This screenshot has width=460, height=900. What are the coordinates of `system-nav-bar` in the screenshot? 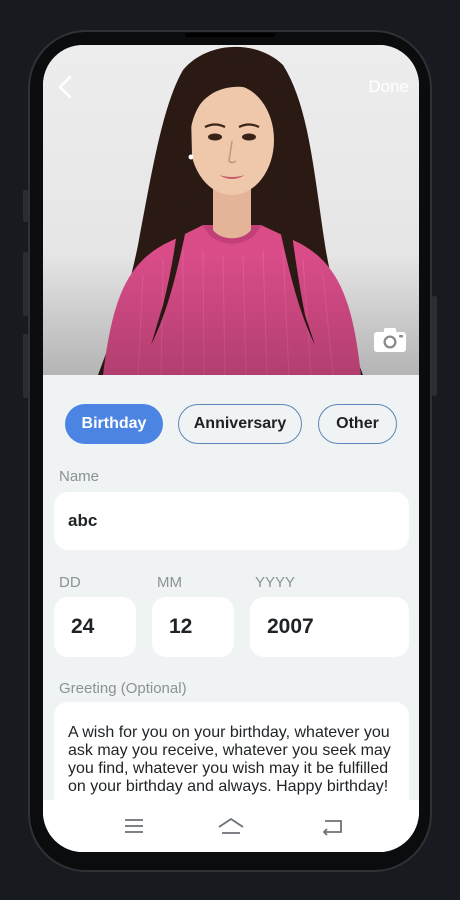 It's located at (231, 826).